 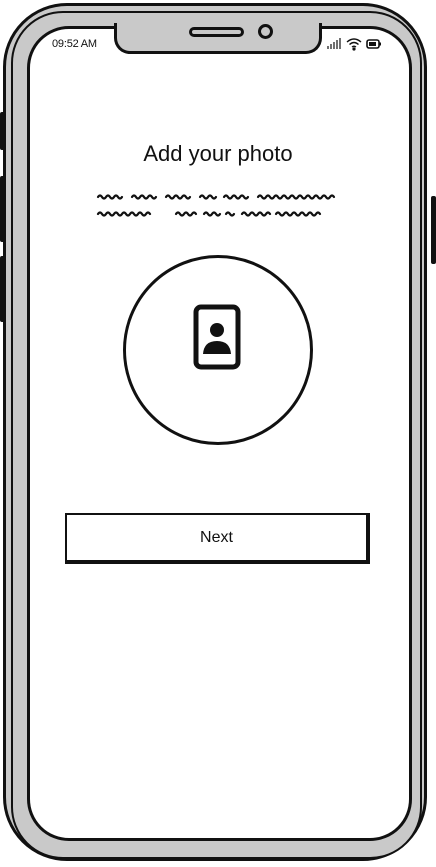 I want to click on person-badge-icon, so click(x=217, y=337).